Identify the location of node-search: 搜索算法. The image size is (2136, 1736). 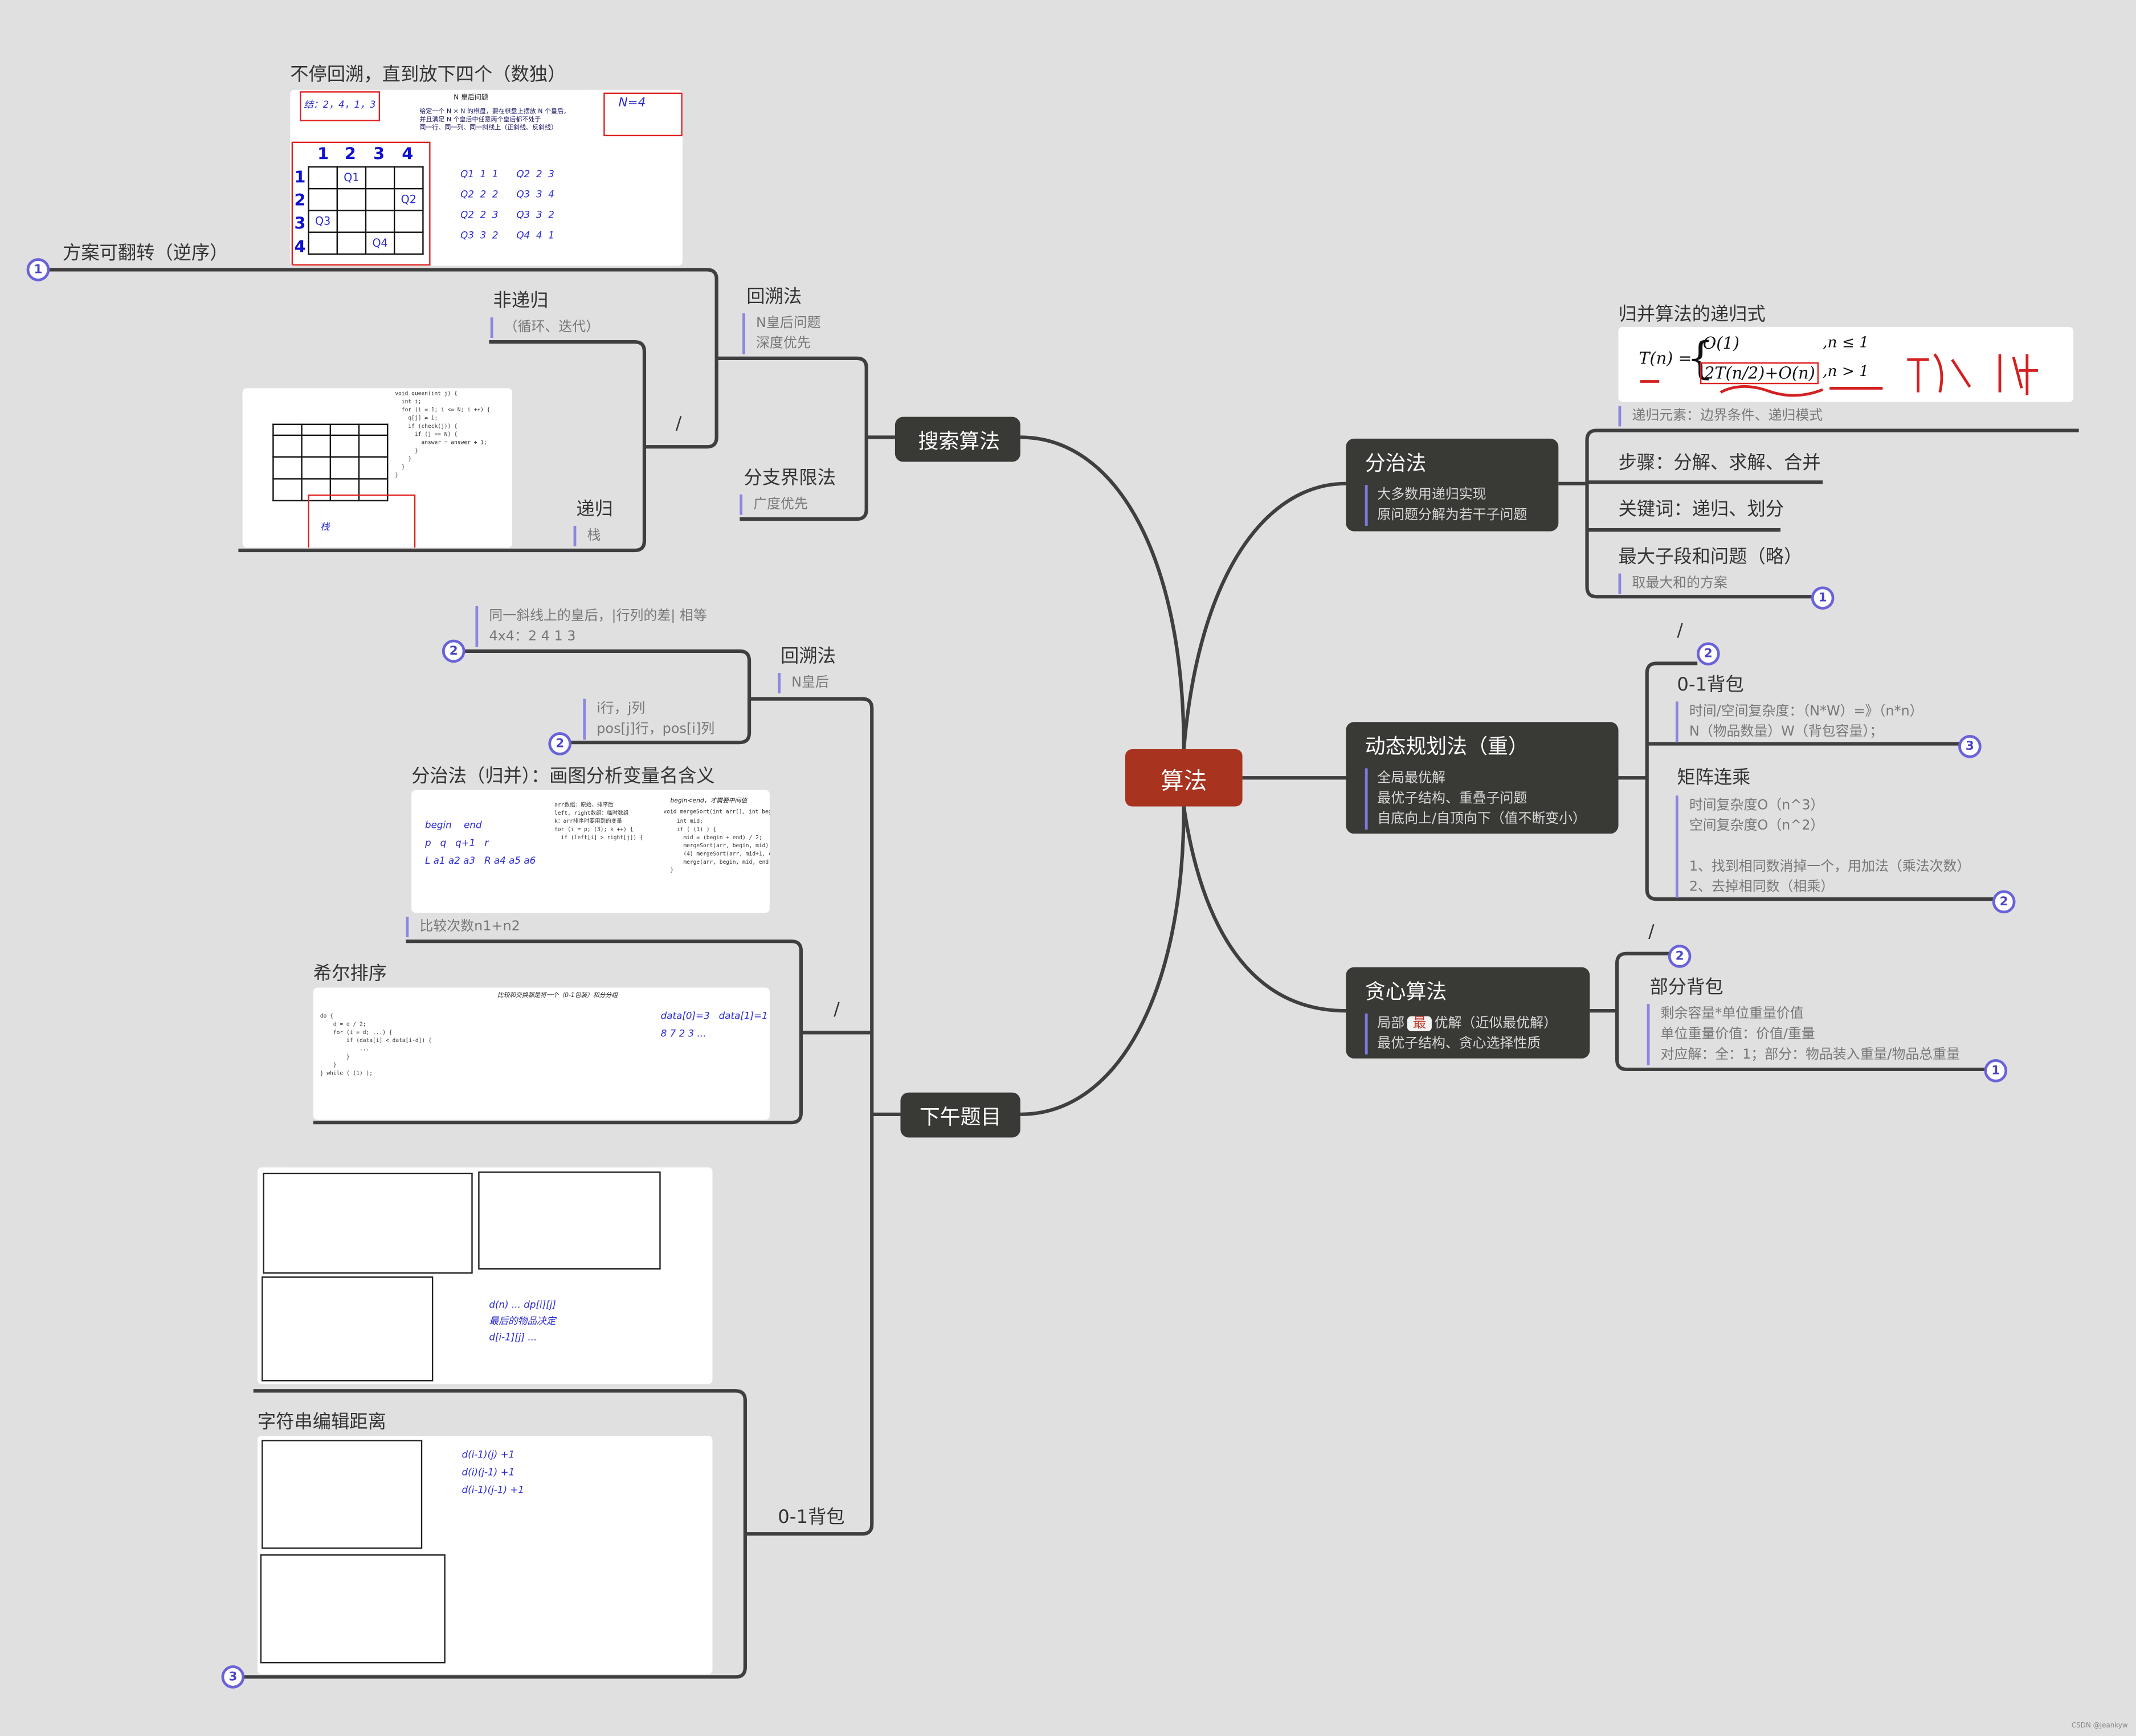
(957, 439).